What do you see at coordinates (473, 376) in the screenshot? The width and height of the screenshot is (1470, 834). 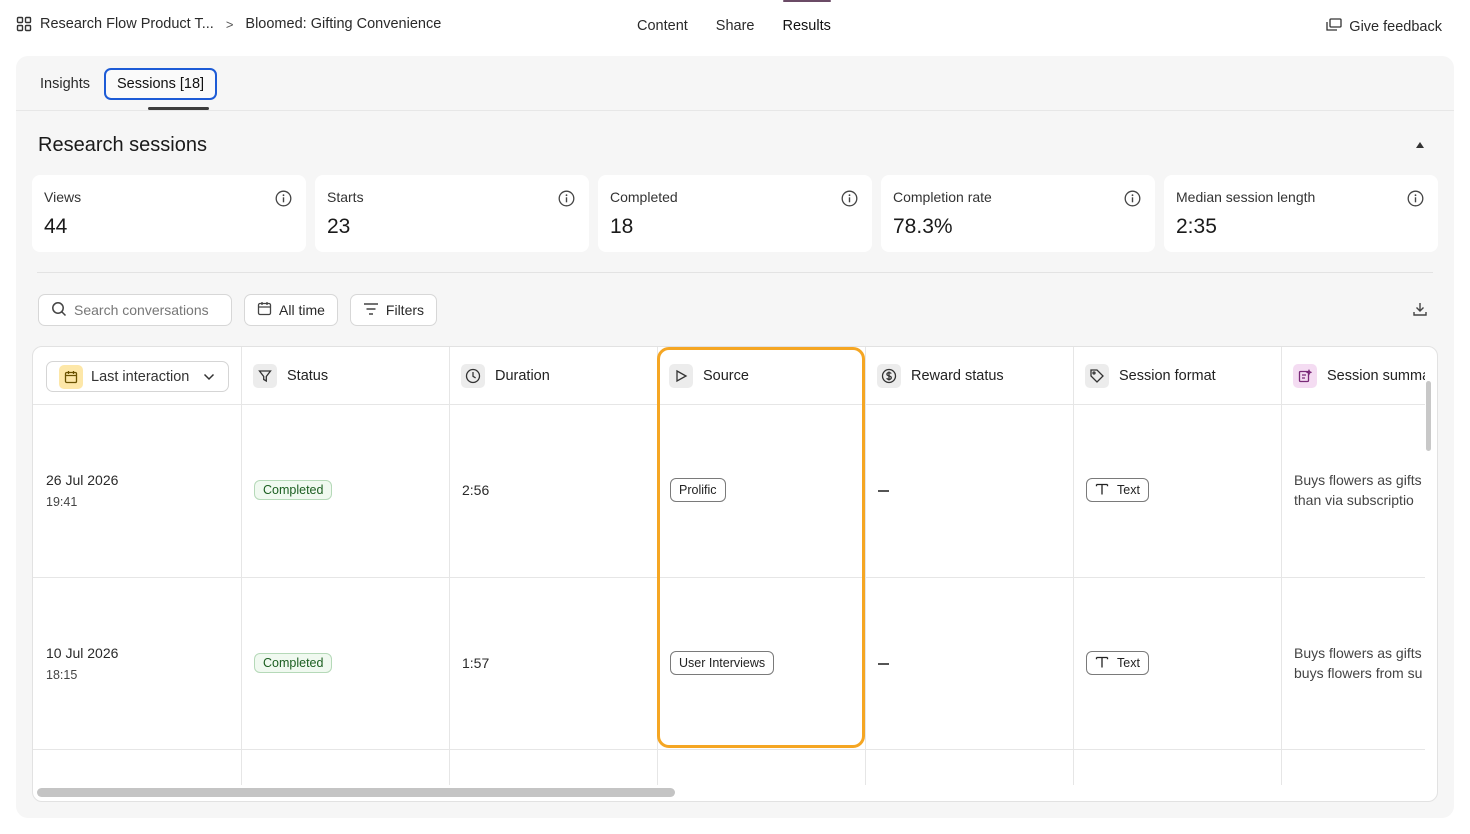 I see `clock-icon` at bounding box center [473, 376].